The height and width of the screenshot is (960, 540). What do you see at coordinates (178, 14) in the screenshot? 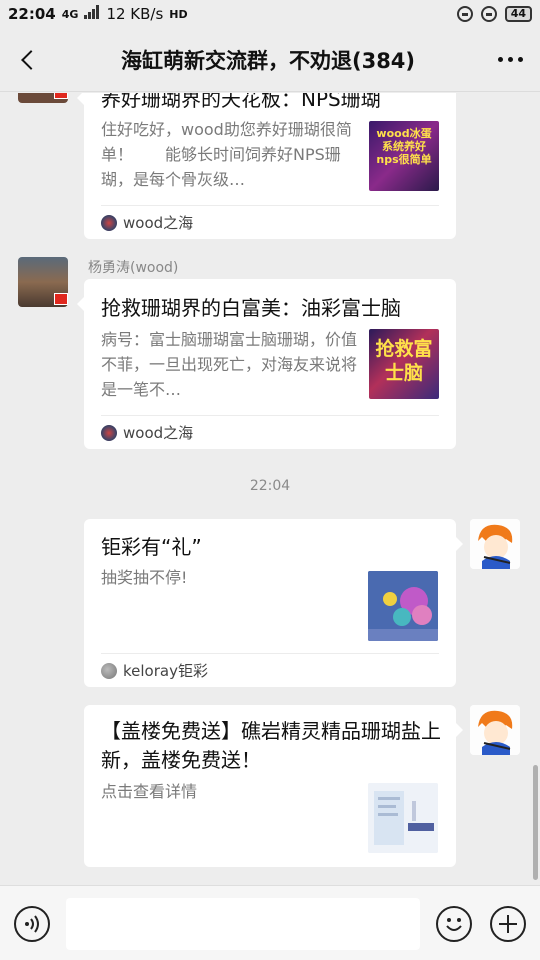
I see `hd-icon: HD` at bounding box center [178, 14].